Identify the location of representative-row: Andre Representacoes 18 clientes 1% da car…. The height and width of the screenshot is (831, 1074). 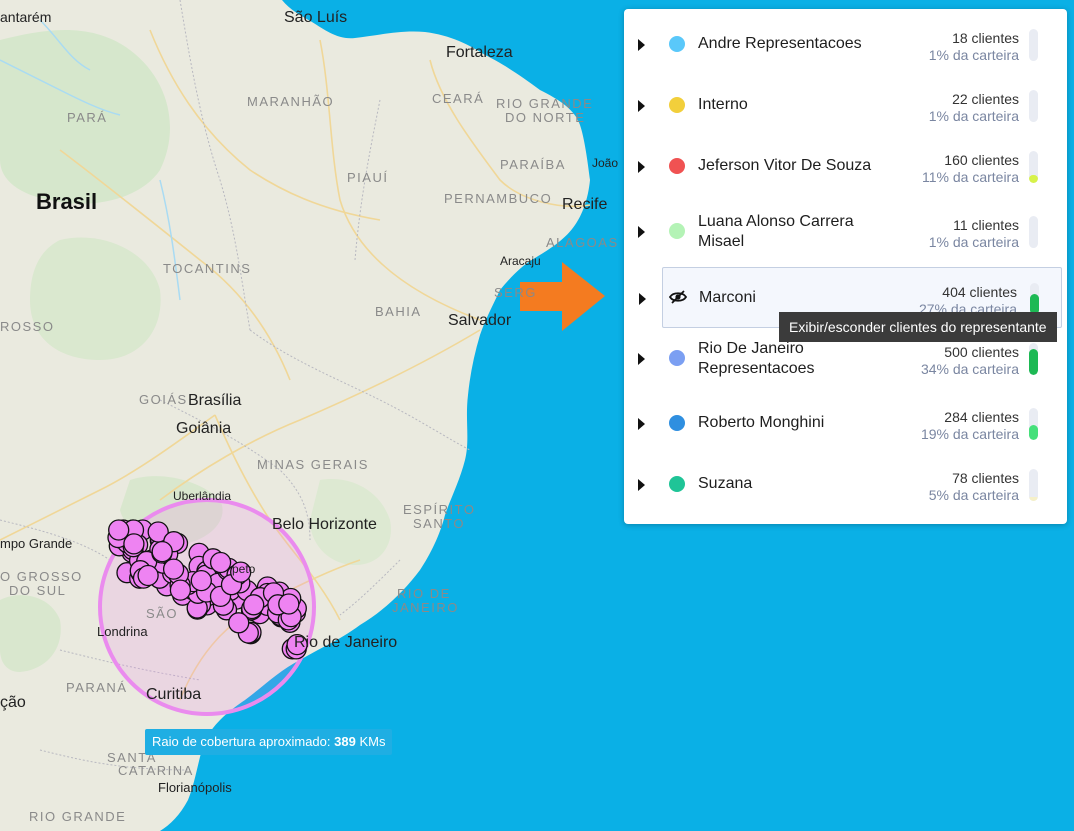
(845, 44).